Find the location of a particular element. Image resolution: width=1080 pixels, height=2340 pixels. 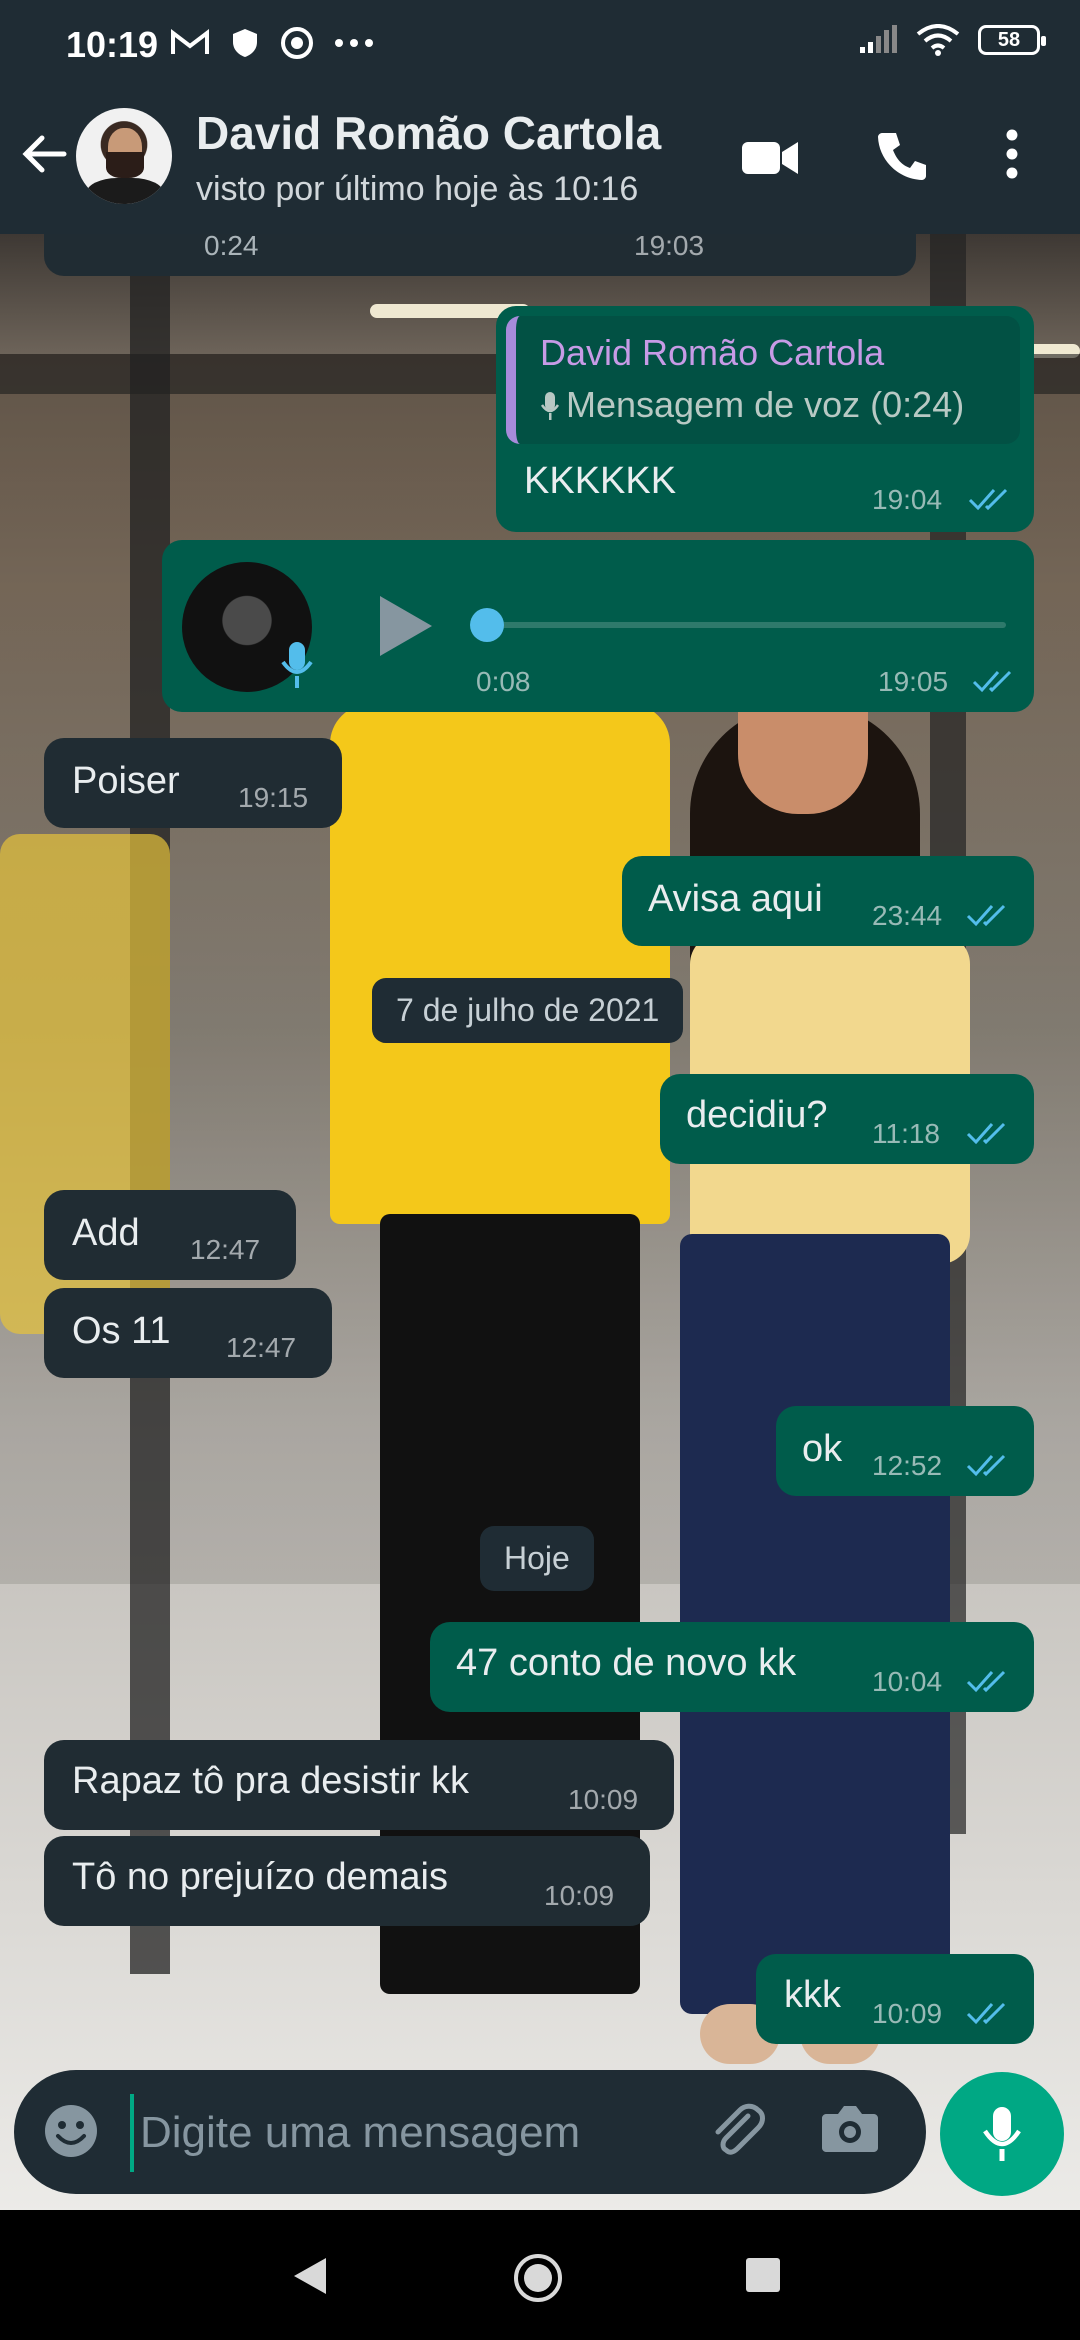

message-text: Tô no prejuízo demais is located at coordinates (260, 1877).